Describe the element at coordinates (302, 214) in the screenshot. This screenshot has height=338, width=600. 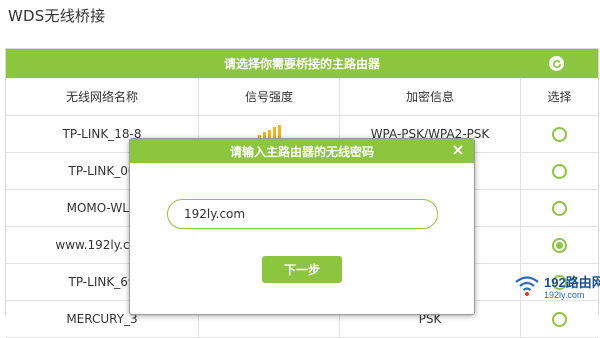
I see `password-input` at that location.